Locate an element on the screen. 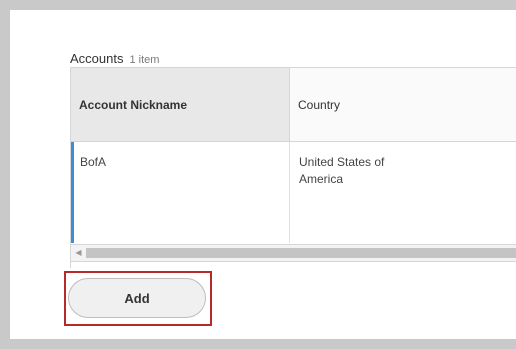 This screenshot has height=349, width=516. cell-country: United States of America is located at coordinates (355, 192).